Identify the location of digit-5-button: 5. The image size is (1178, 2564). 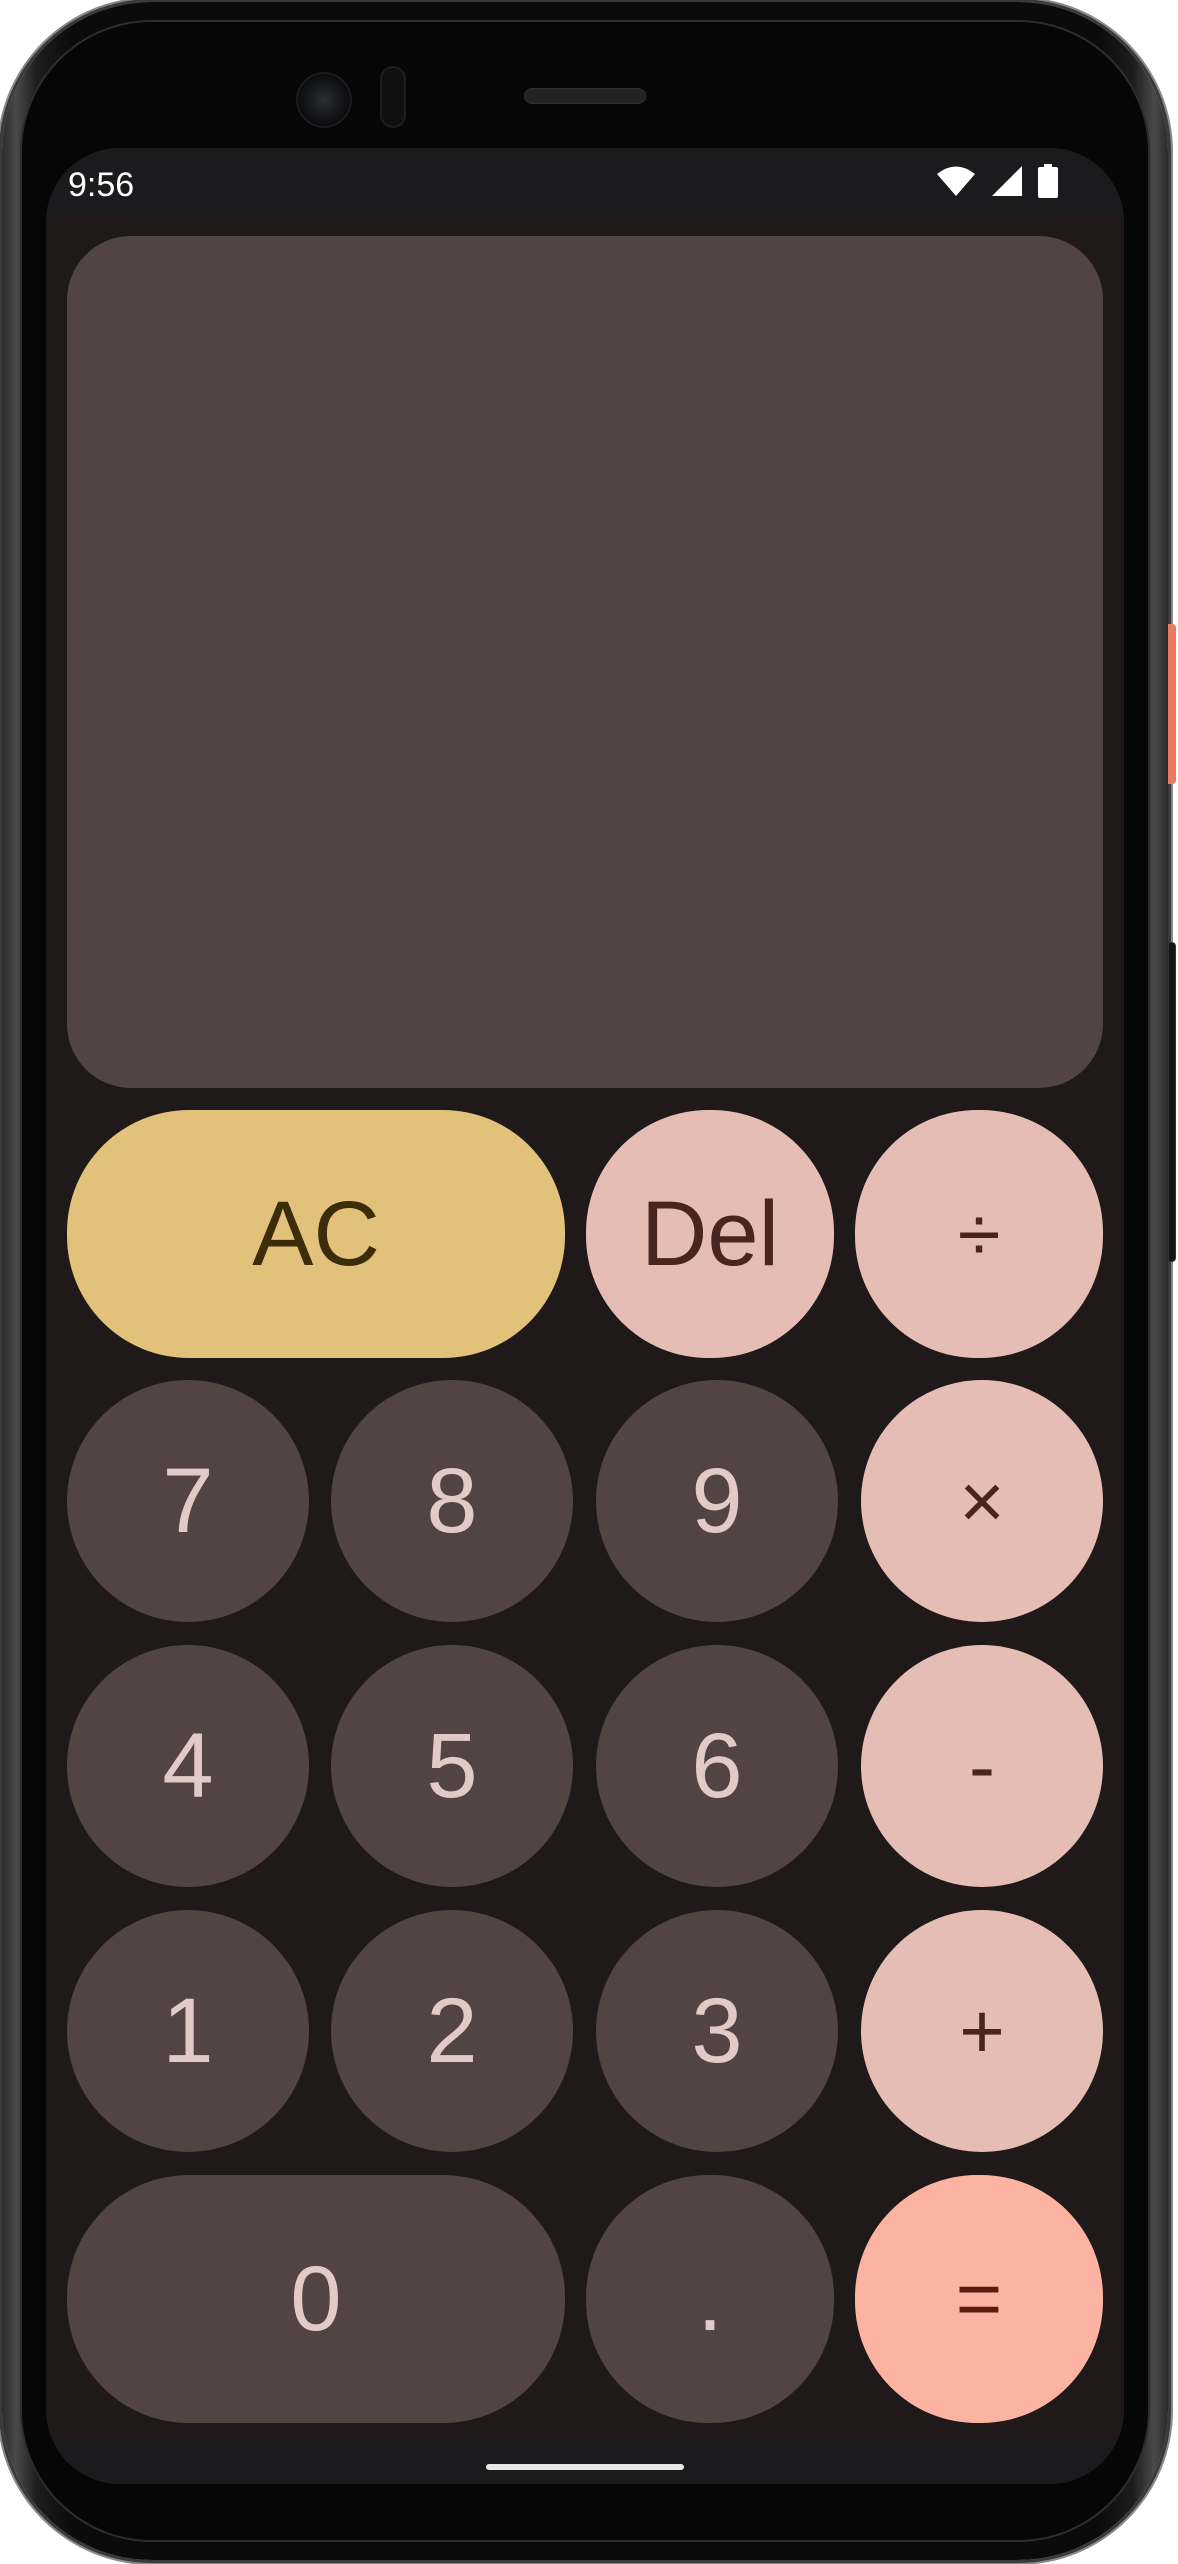
(452, 1766).